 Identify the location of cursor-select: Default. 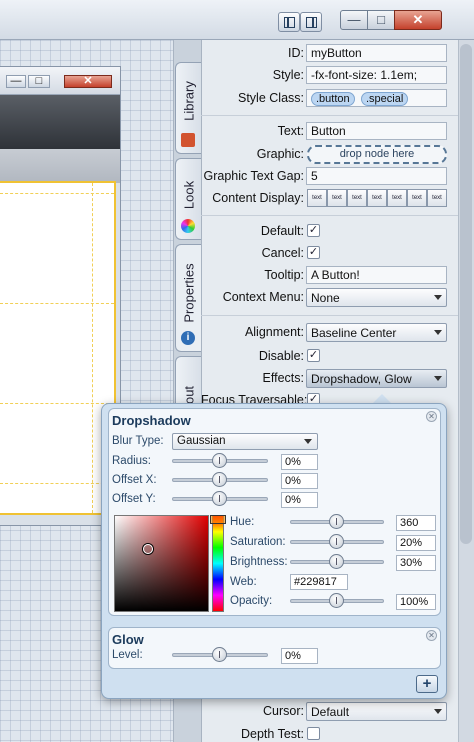
(376, 711).